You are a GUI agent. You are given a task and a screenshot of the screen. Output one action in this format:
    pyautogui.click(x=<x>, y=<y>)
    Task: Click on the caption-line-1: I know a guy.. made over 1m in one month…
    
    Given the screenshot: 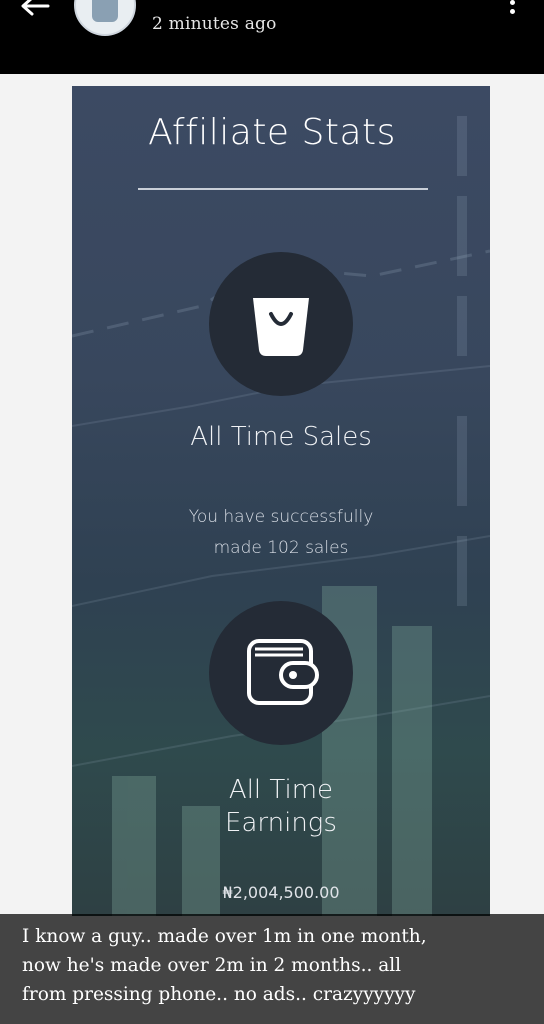 What is the action you would take?
    pyautogui.click(x=224, y=936)
    